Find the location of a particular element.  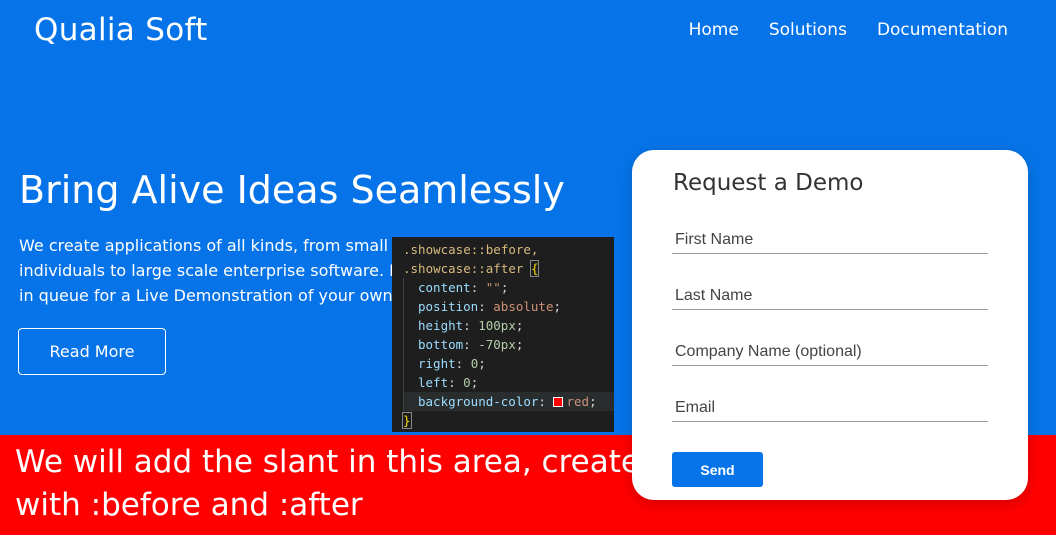

code-close-brace: } is located at coordinates (407, 420).